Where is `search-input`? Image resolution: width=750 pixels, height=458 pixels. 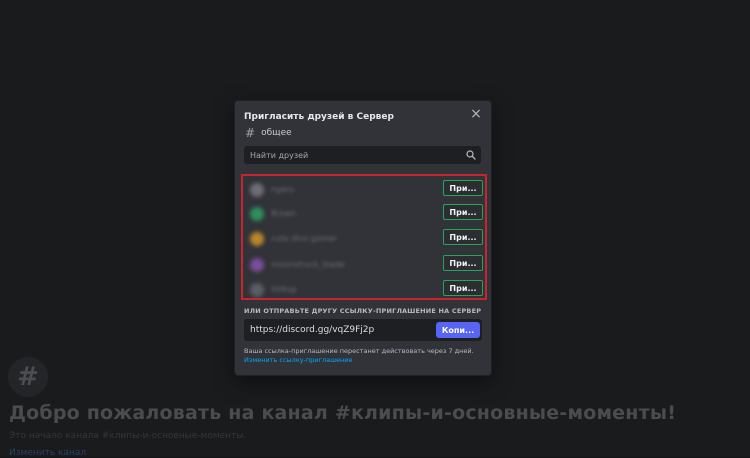
search-input is located at coordinates (349, 155).